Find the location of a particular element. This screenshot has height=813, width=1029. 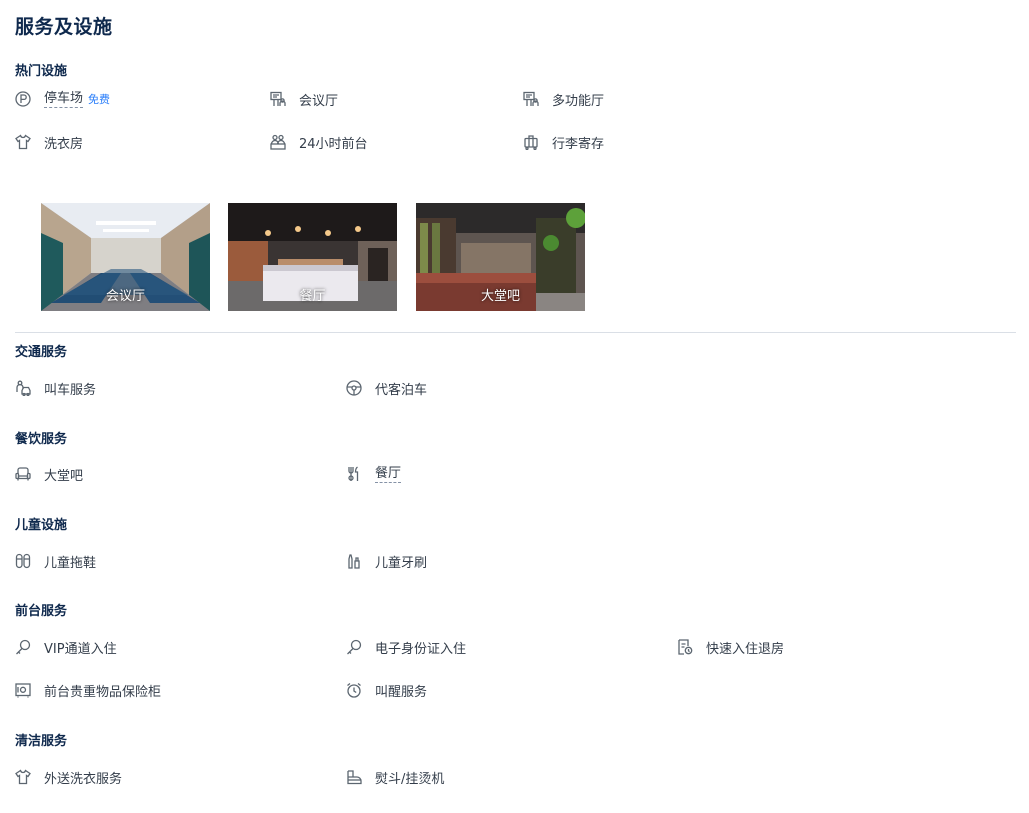

facility-laundry: 洗衣房 is located at coordinates (49, 142).